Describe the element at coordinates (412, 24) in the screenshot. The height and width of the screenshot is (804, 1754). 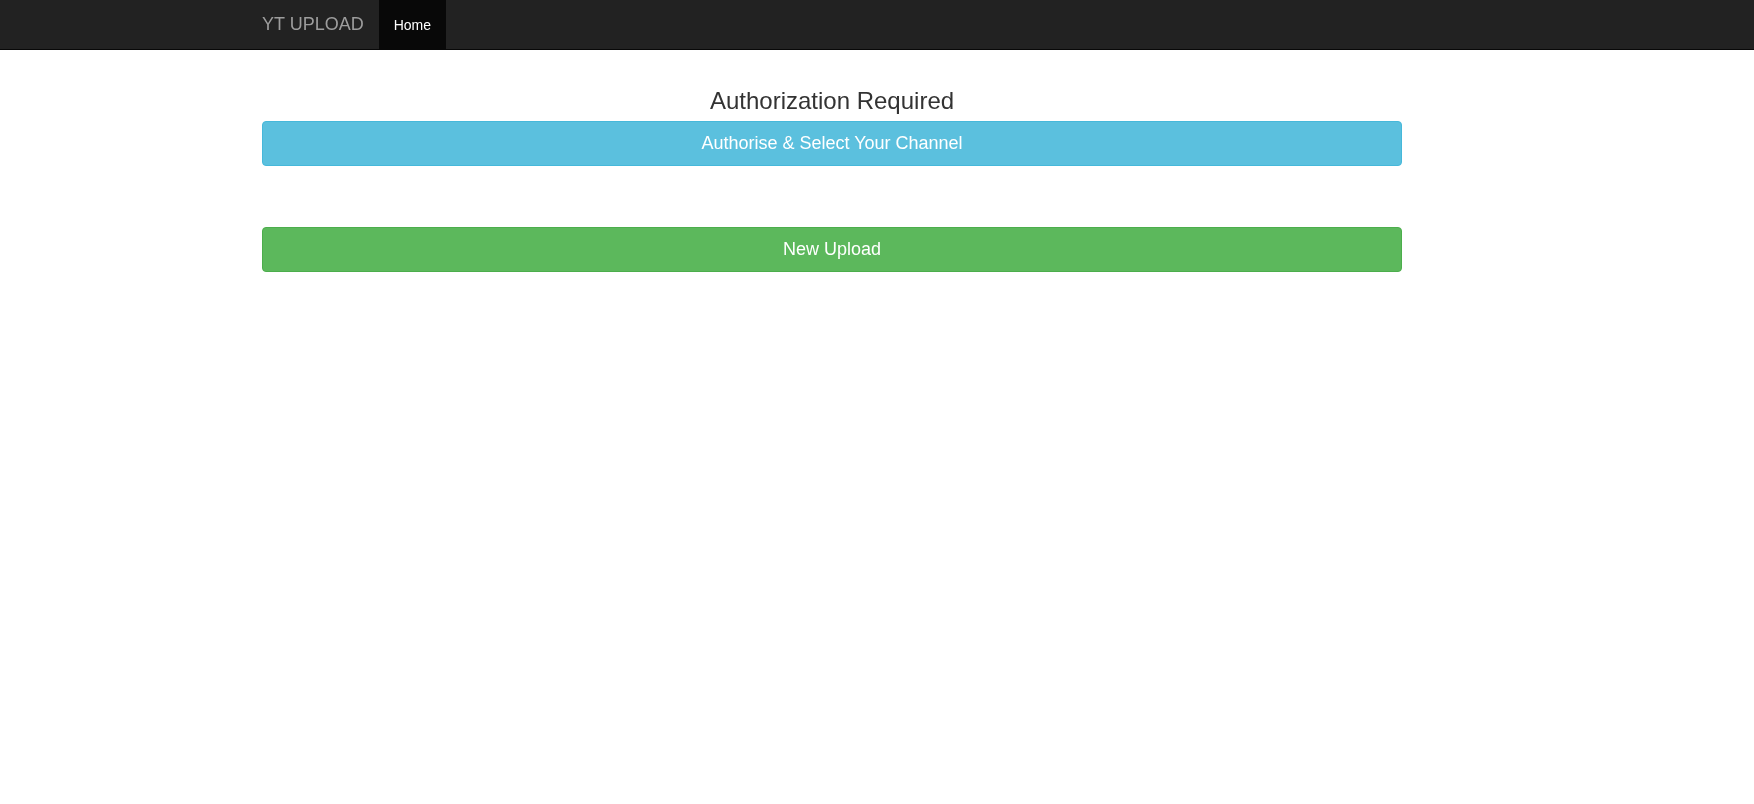
I see `nav-tab: Home` at that location.